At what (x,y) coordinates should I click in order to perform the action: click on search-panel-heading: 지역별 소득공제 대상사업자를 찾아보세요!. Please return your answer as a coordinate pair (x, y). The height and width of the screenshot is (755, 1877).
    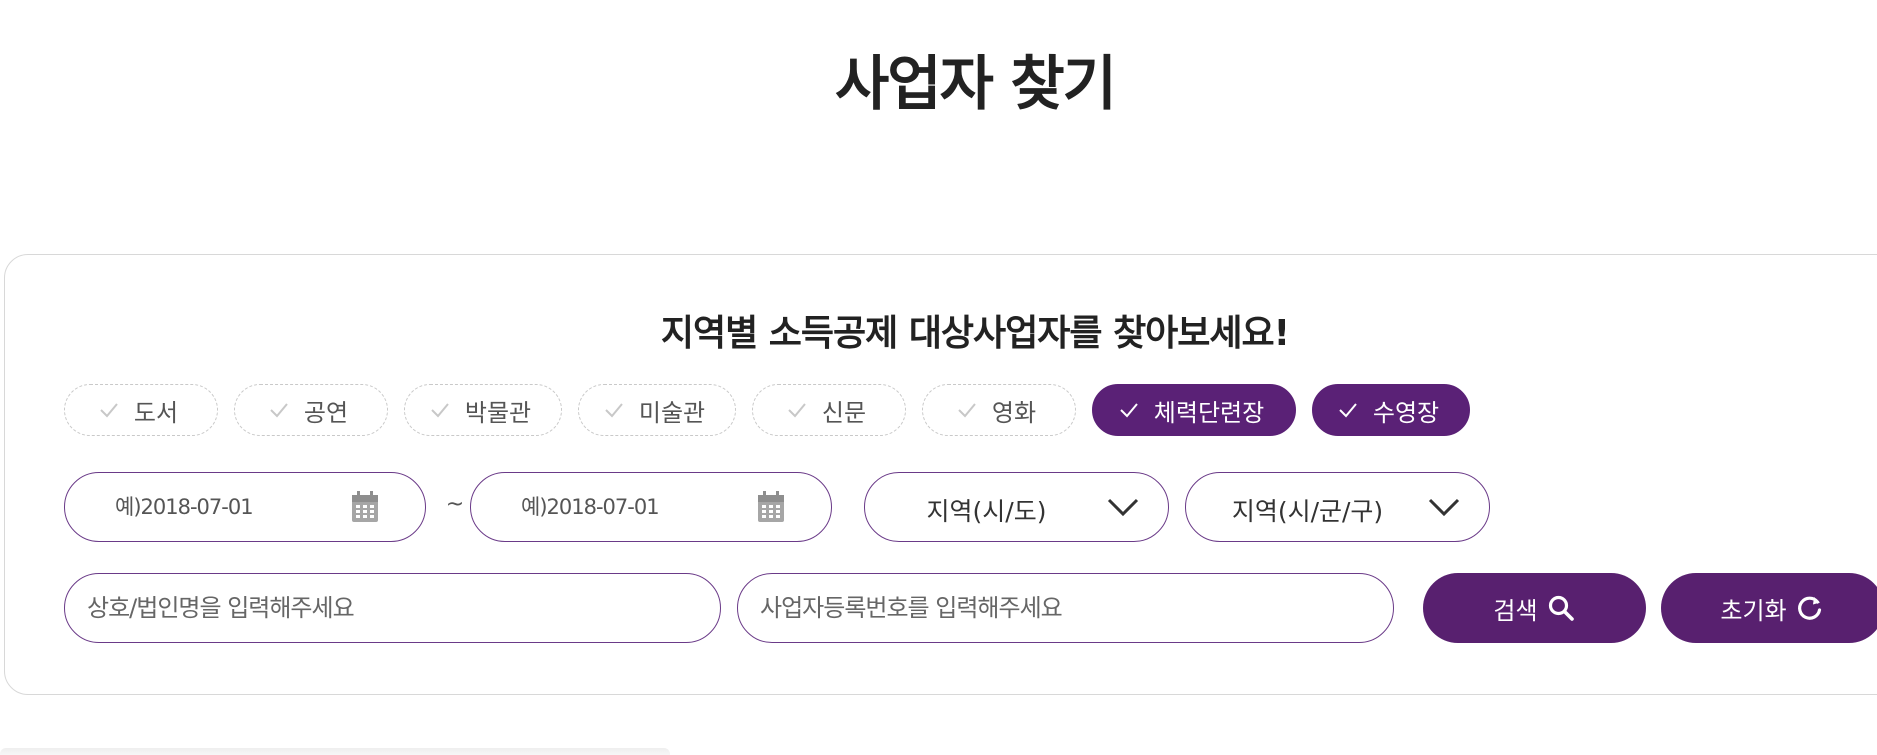
    Looking at the image, I should click on (975, 333).